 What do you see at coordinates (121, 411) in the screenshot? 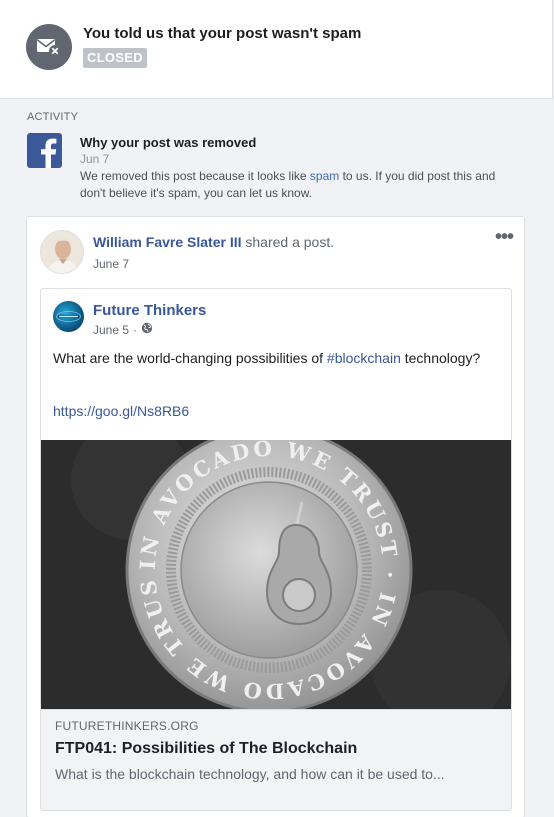
I see `post-url-link: https://goo.gl/Ns8RB6` at bounding box center [121, 411].